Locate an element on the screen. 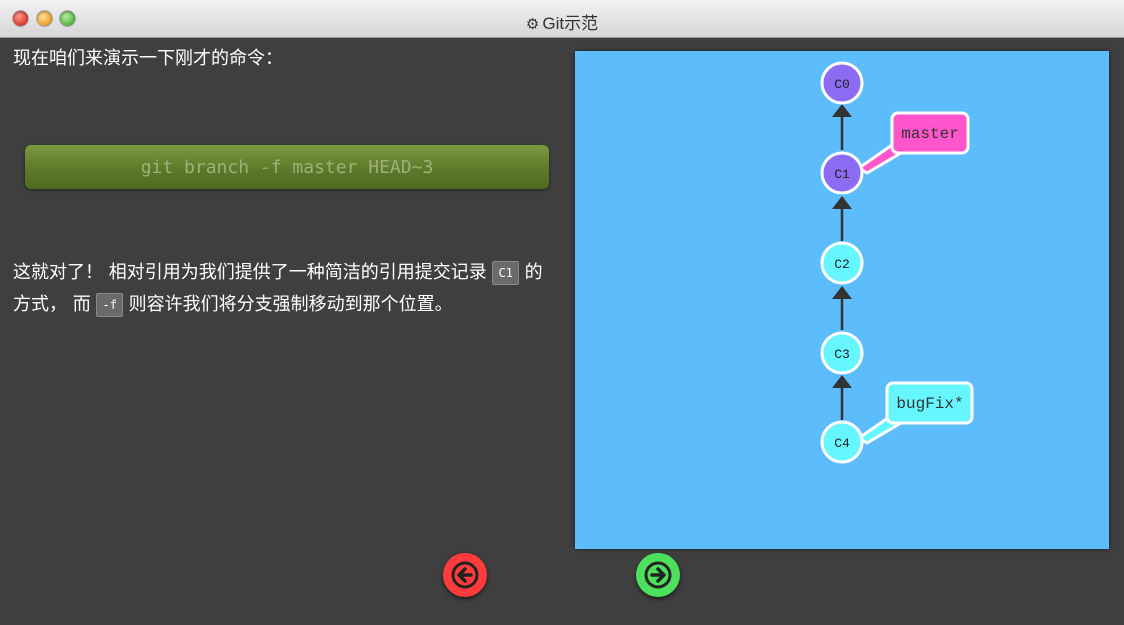 Image resolution: width=1124 pixels, height=625 pixels. lesson-intro-text: 现在咱们来演示一下刚才的命令： is located at coordinates (148, 58).